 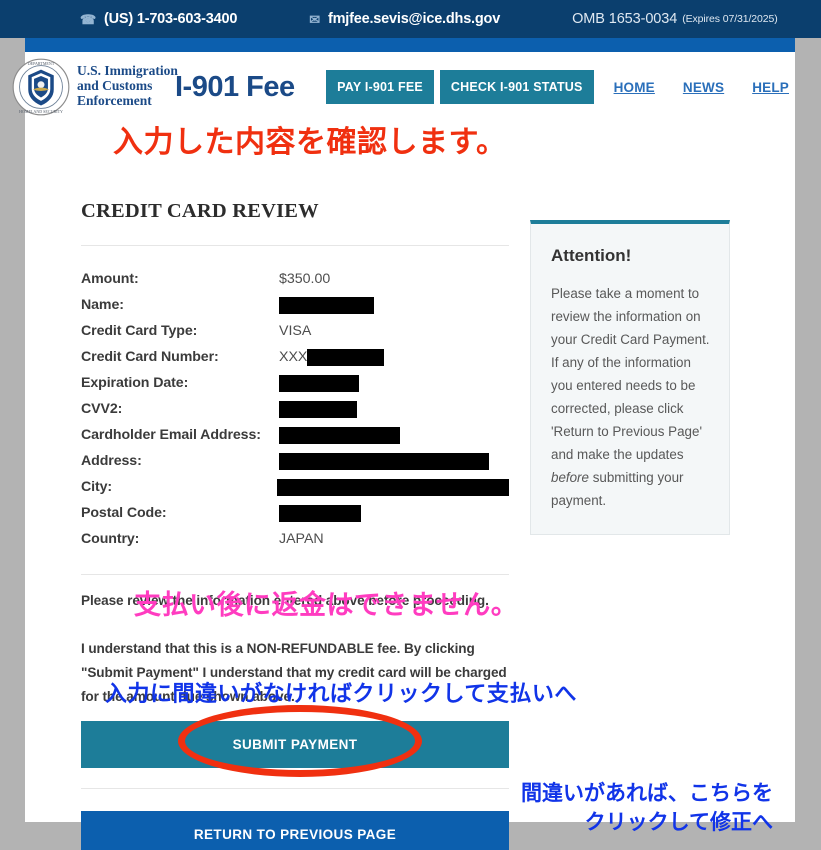 I want to click on review-field-value: VISA, so click(x=295, y=331).